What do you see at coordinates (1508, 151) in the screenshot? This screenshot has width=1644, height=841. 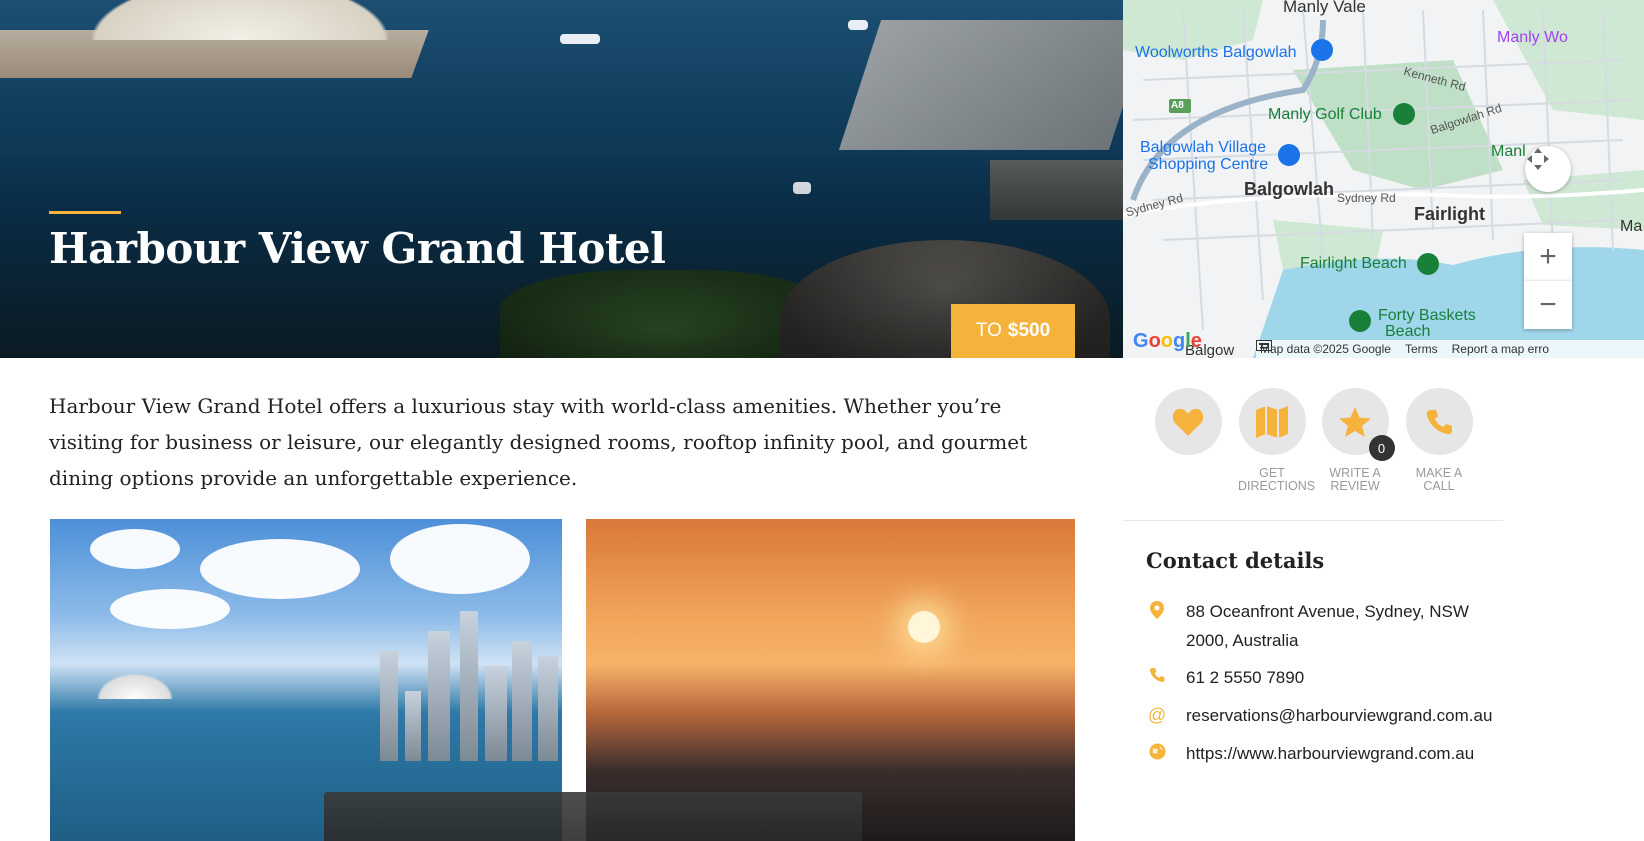 I see `map-label: Manl` at bounding box center [1508, 151].